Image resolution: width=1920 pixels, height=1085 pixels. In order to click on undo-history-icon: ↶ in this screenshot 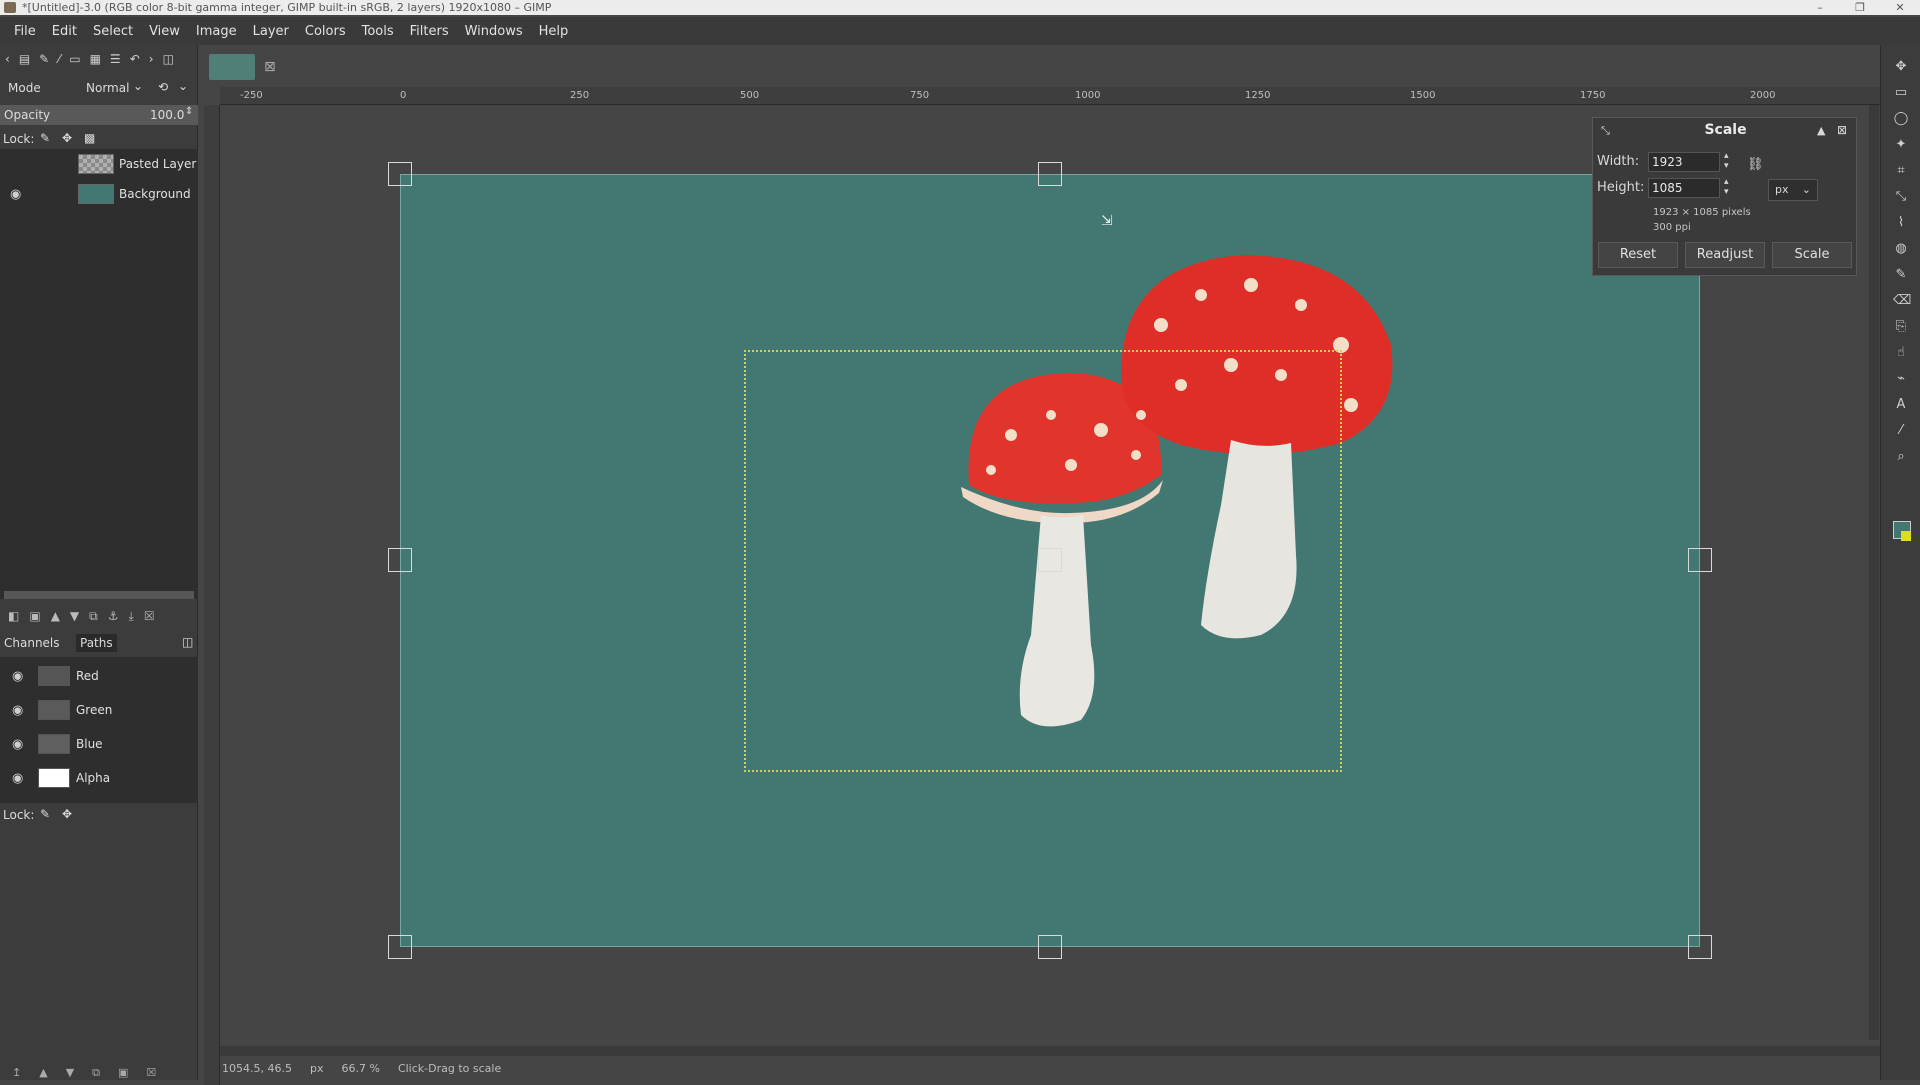, I will do `click(135, 59)`.